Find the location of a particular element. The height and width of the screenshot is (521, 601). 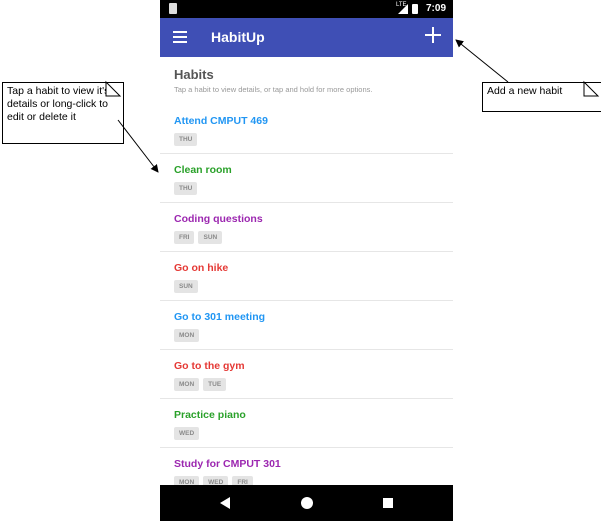

habit-row: Go to the gym MON TUE is located at coordinates (306, 374).